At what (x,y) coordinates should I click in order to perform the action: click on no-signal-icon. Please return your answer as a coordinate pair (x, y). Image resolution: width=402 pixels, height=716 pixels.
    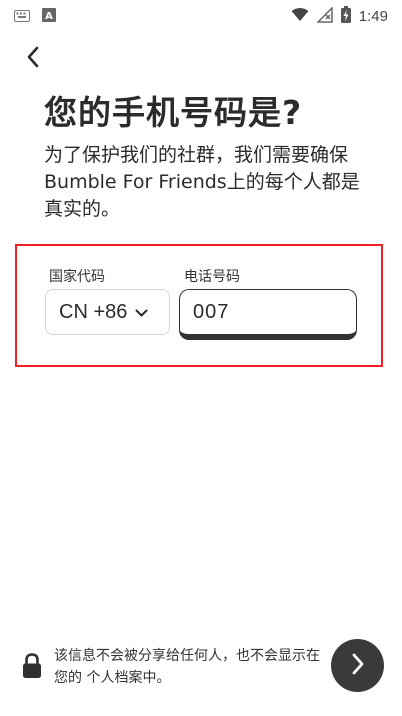
    Looking at the image, I should click on (324, 16).